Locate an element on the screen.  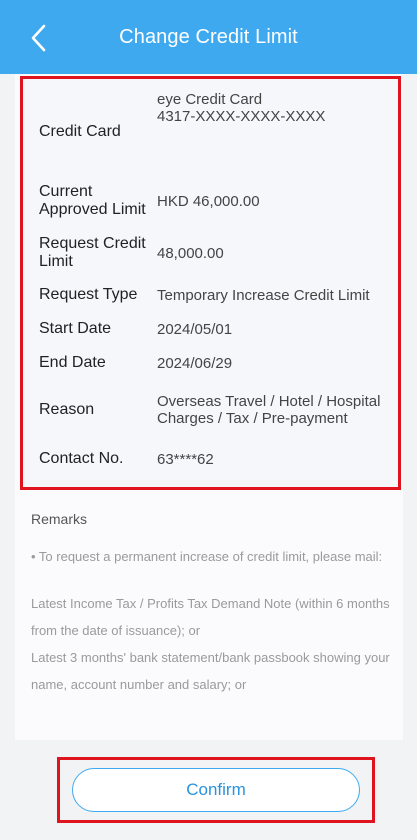
chevron-left-icon is located at coordinates (38, 38).